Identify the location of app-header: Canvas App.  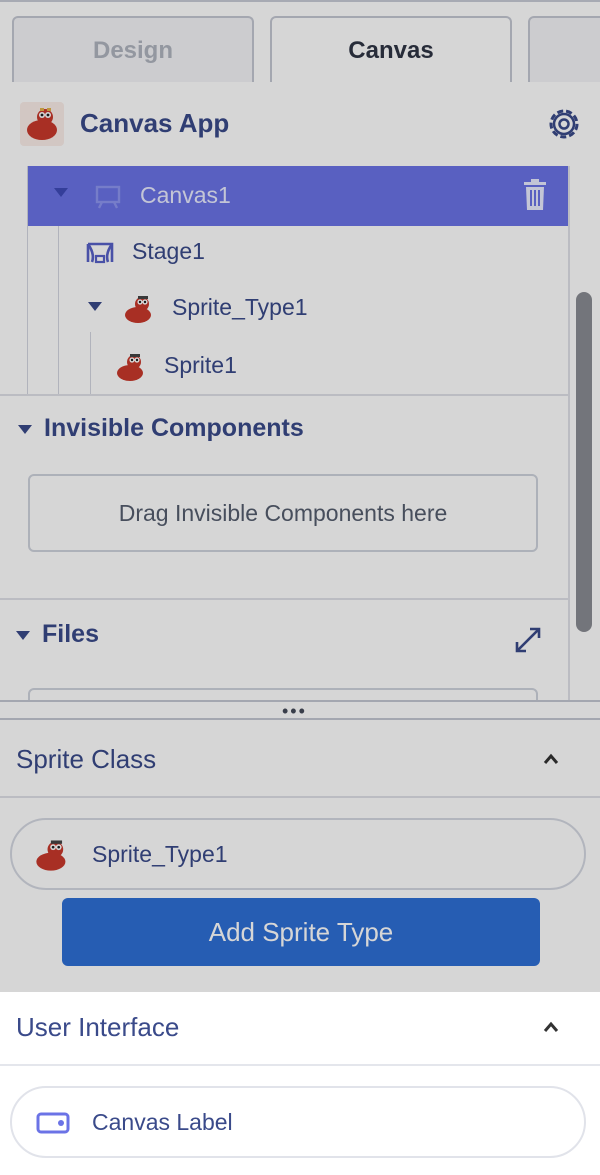
(300, 124).